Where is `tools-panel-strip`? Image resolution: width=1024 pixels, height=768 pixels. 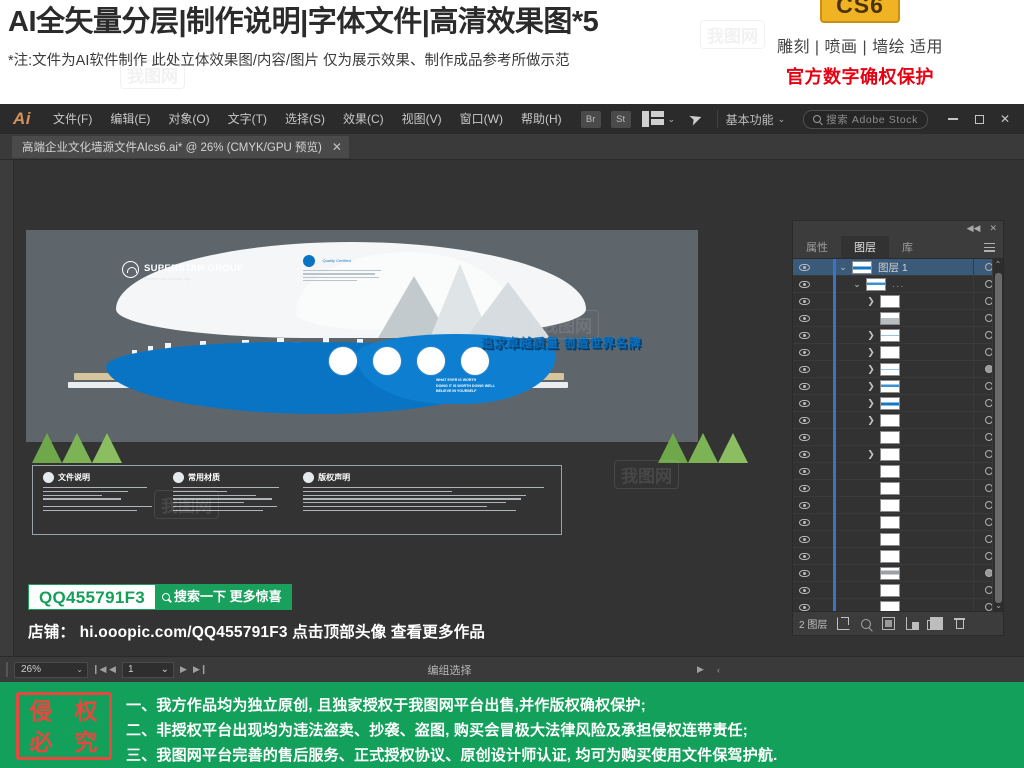 tools-panel-strip is located at coordinates (7, 408).